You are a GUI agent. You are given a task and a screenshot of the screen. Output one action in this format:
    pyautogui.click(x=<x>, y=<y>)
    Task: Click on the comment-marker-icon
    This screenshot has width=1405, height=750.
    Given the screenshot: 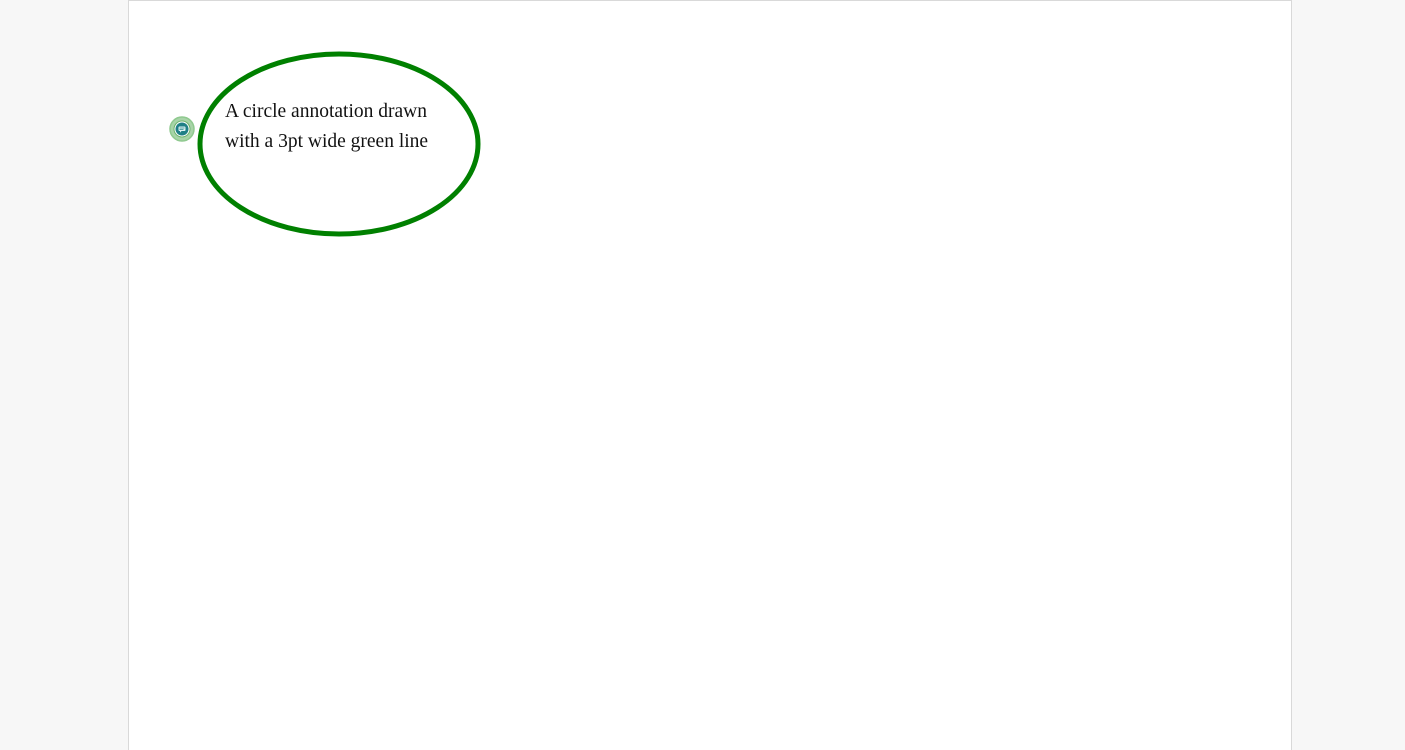 What is the action you would take?
    pyautogui.click(x=182, y=129)
    